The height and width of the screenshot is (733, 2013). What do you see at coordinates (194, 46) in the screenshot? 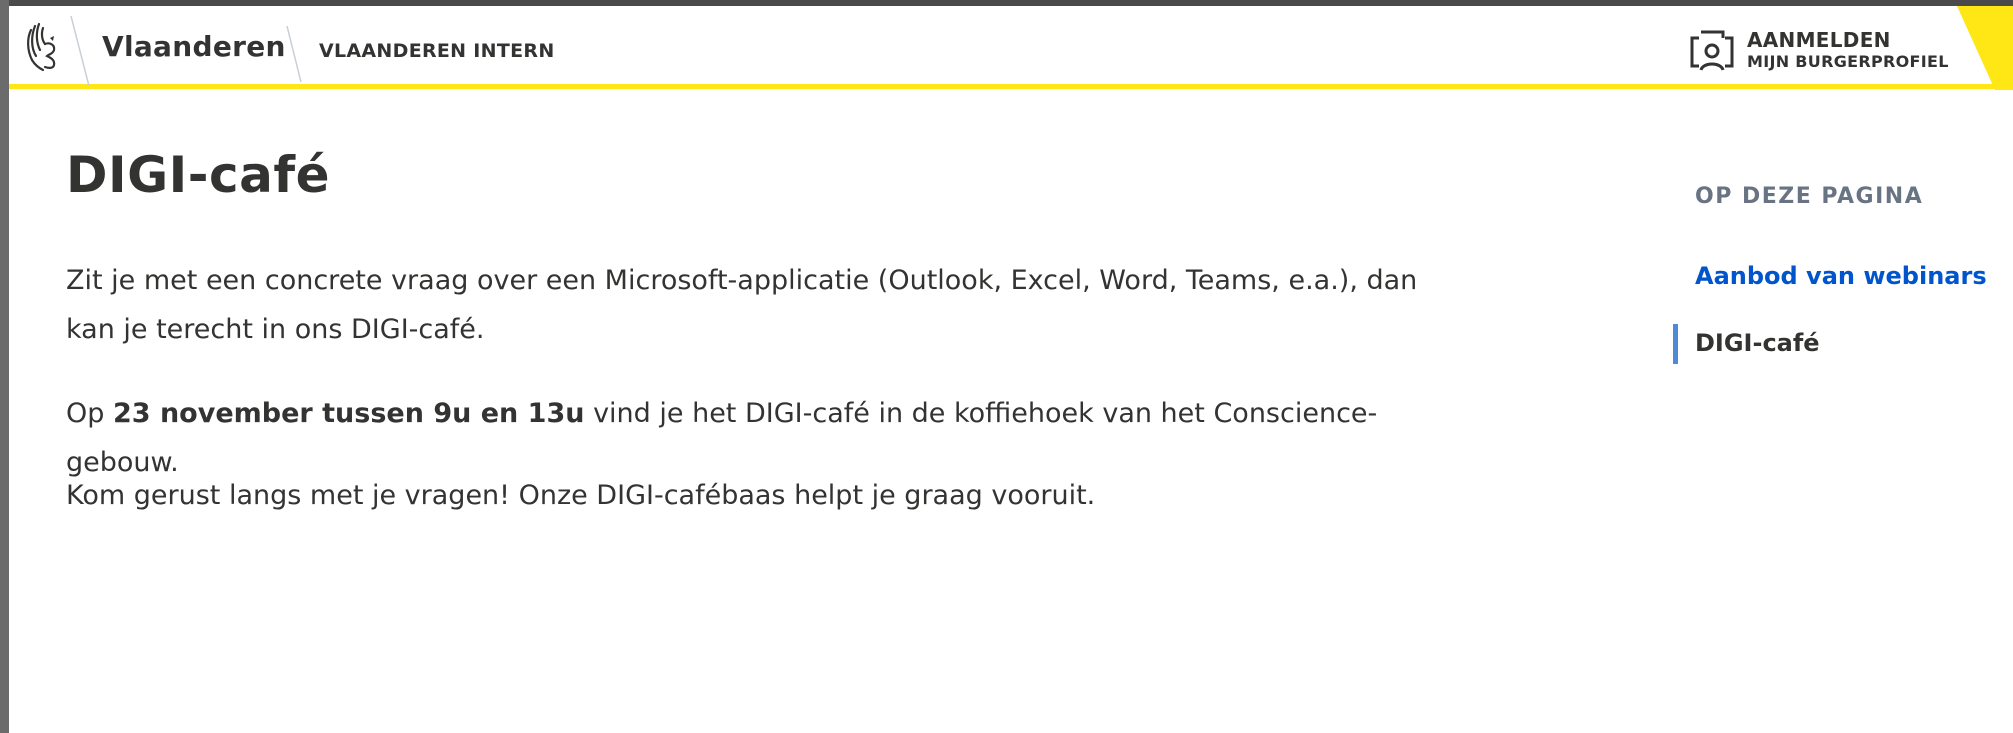
I see `brand-name: Vlaanderen` at bounding box center [194, 46].